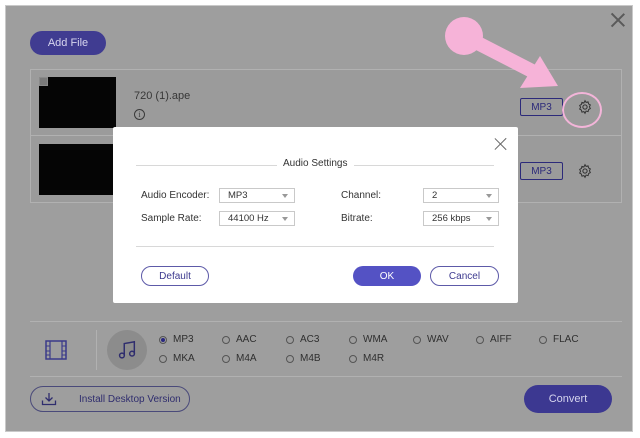  I want to click on sample-rate-label: Sample Rate:, so click(171, 218).